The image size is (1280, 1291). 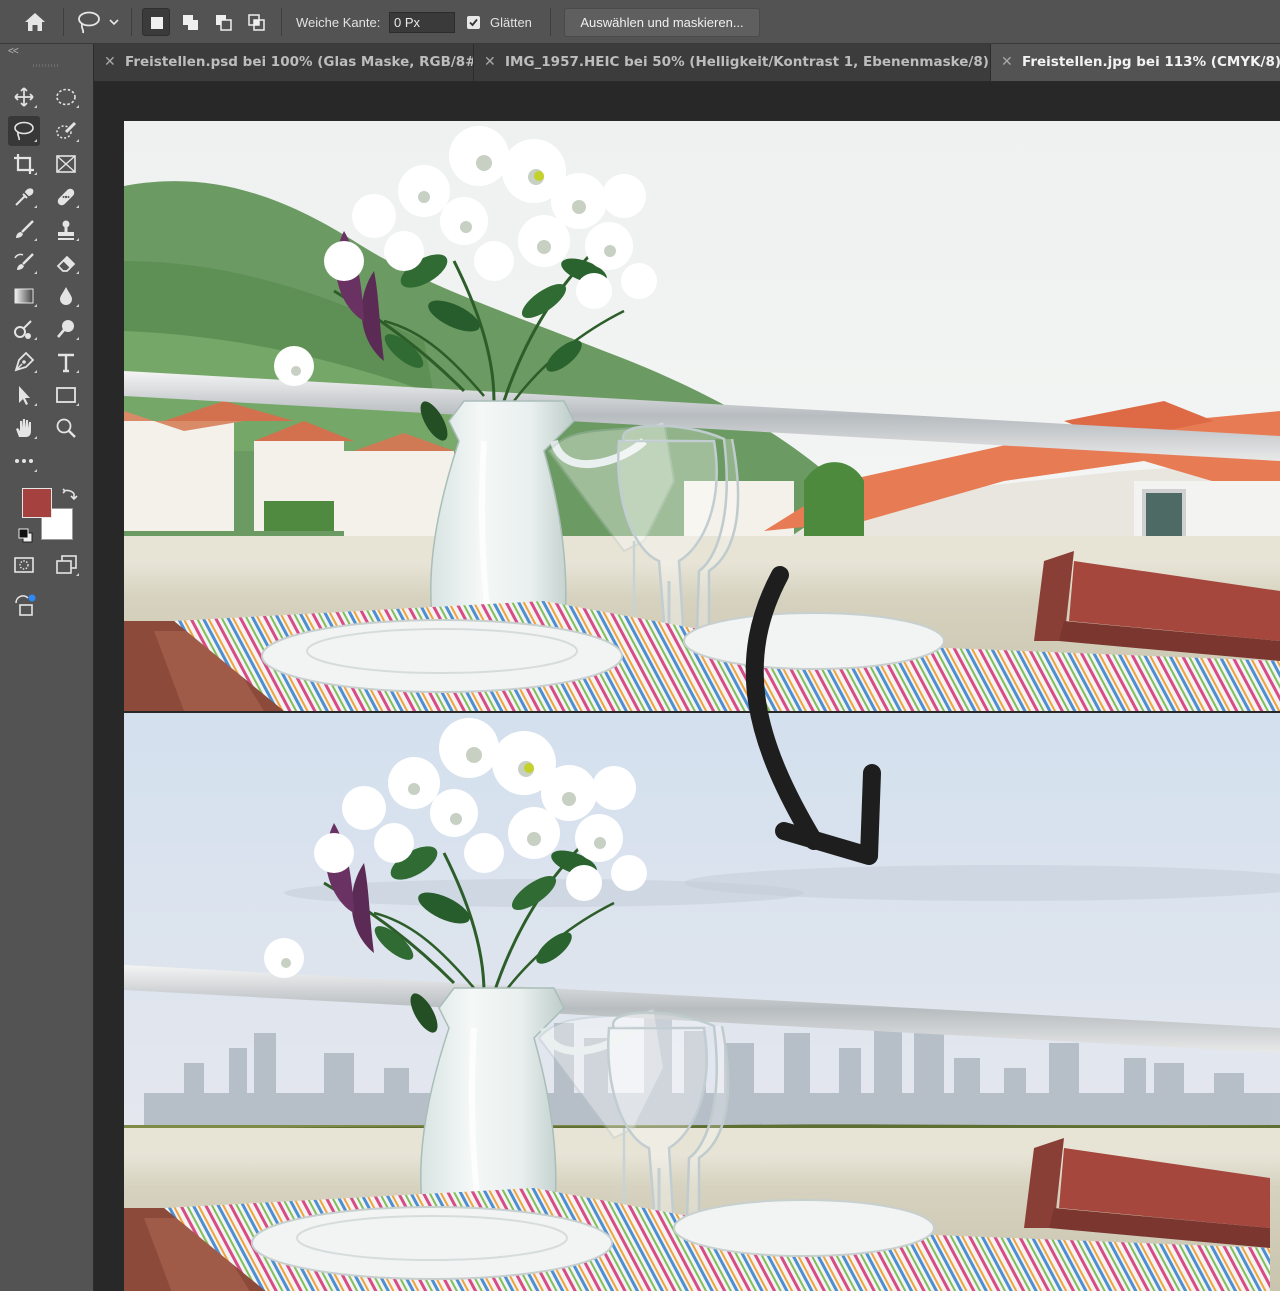 I want to click on quick-selection-tool-icon, so click(x=66, y=131).